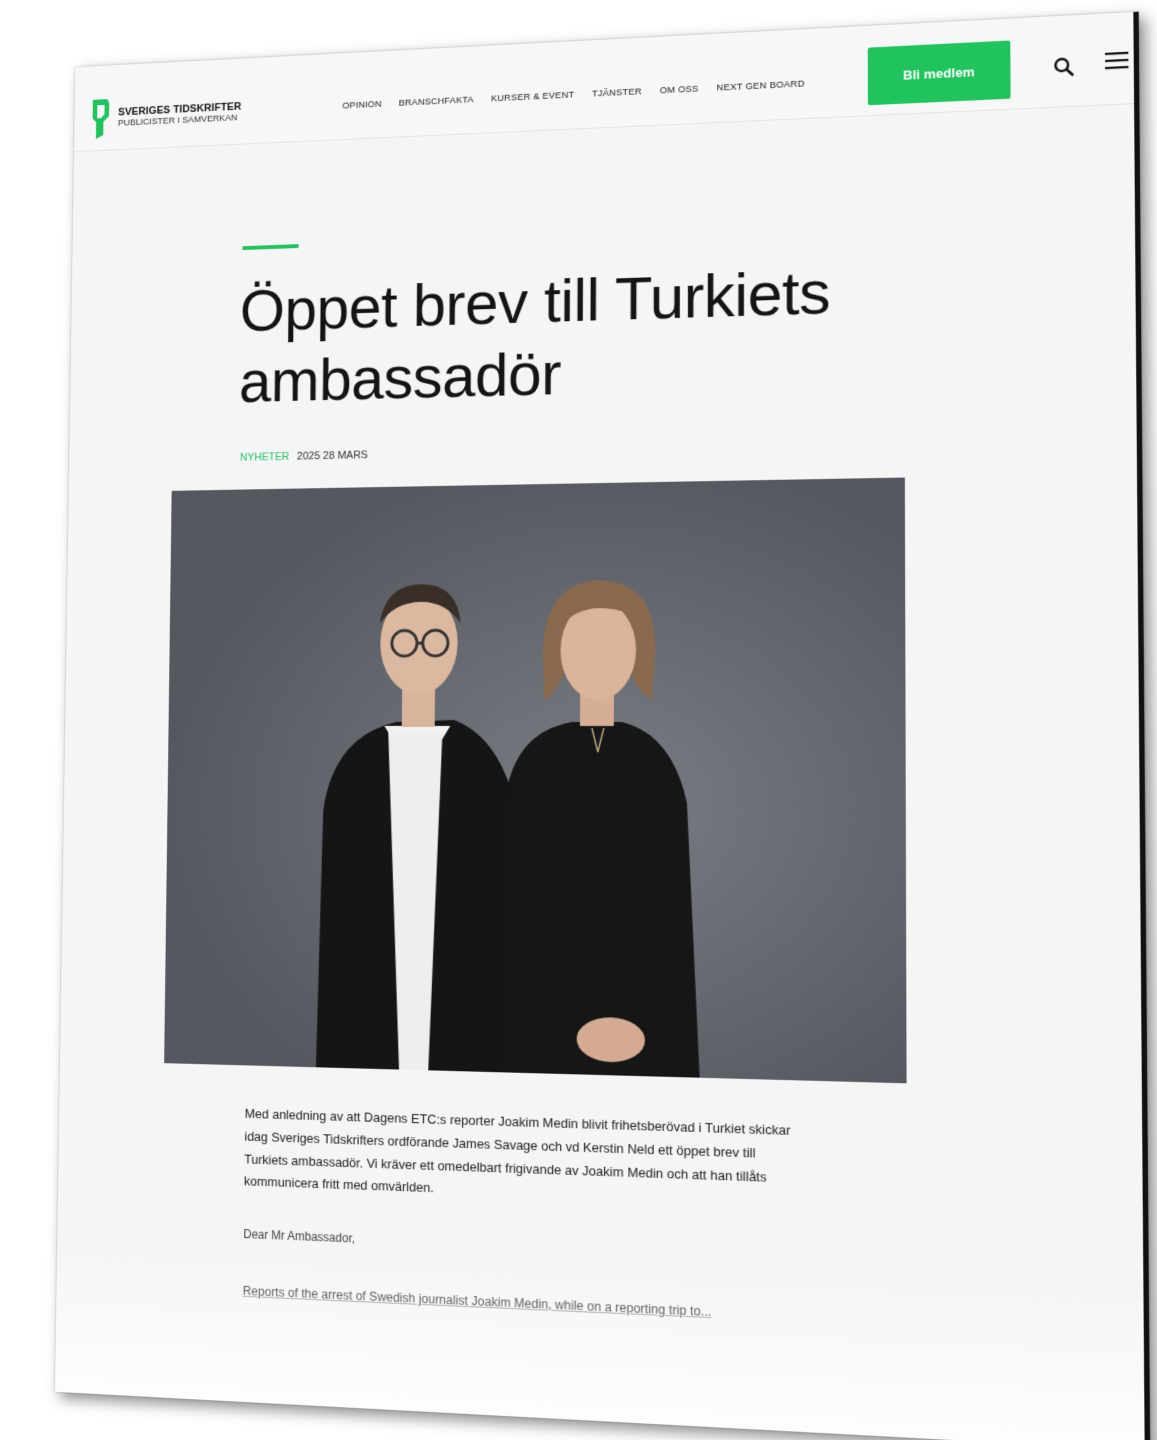 This screenshot has width=1157, height=1440. I want to click on join-button: Bli medlem, so click(939, 73).